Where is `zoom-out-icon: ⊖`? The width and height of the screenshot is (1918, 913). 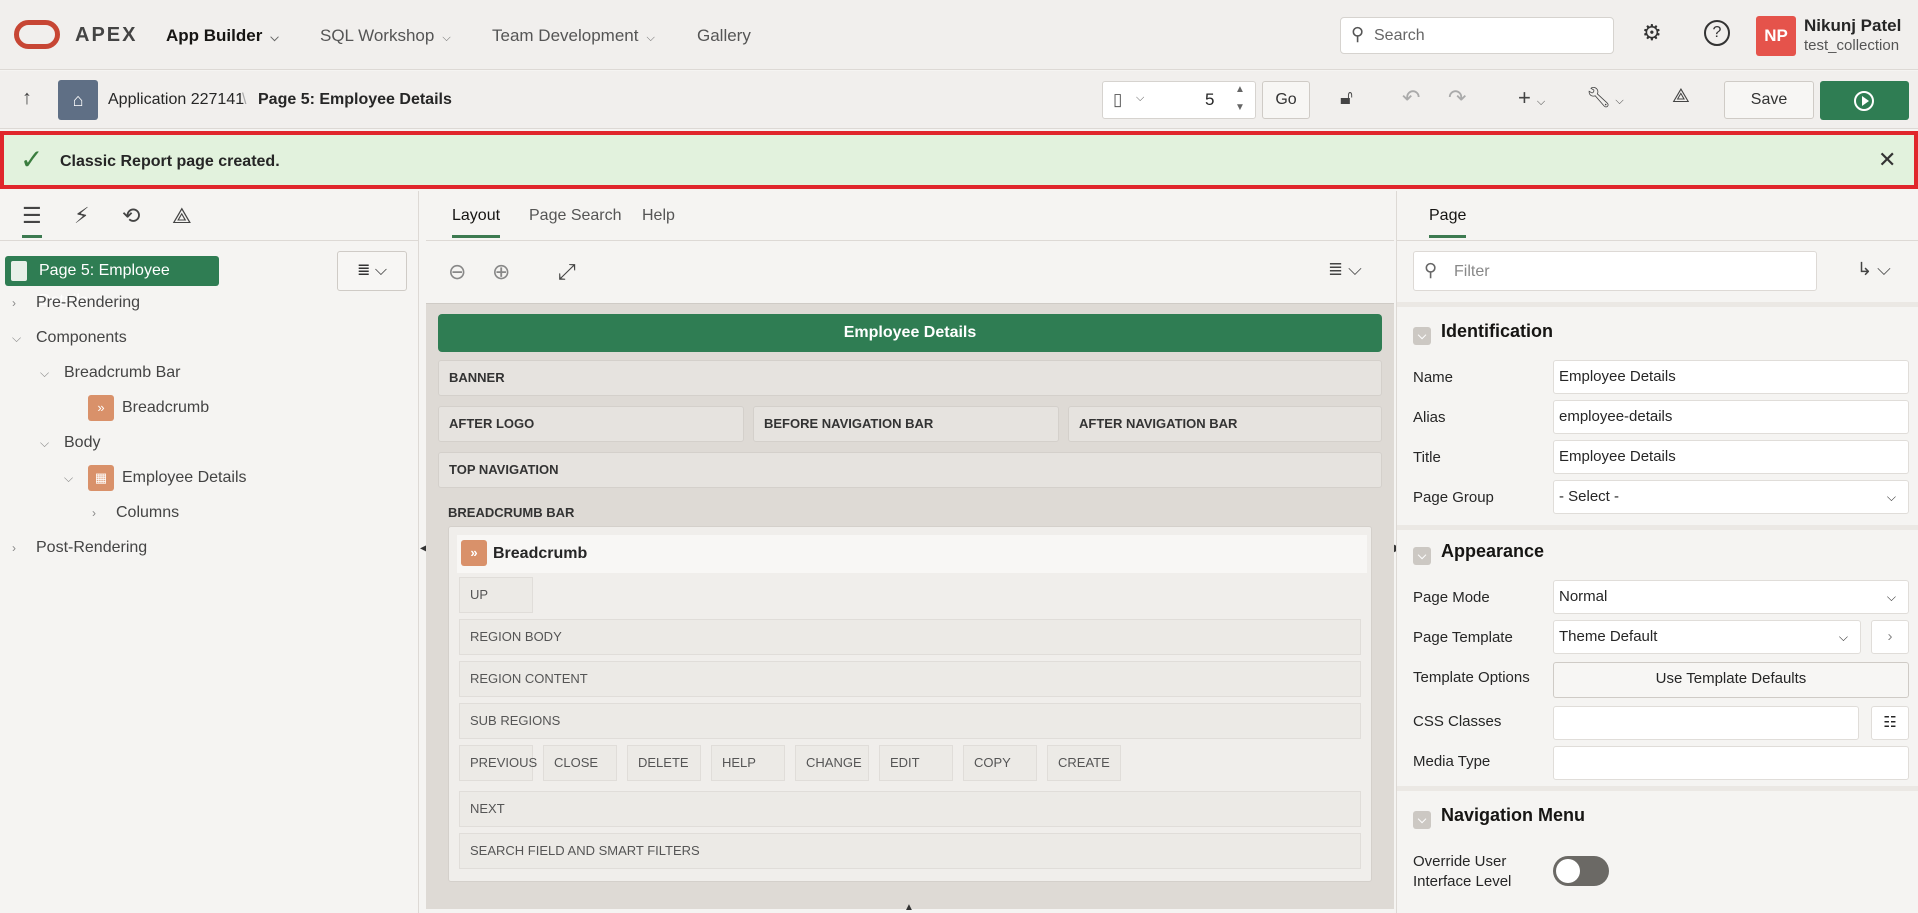 zoom-out-icon: ⊖ is located at coordinates (457, 272).